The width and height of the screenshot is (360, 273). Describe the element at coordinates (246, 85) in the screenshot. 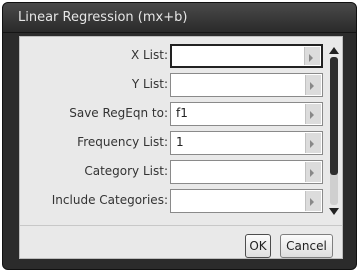

I see `y-list-field` at that location.